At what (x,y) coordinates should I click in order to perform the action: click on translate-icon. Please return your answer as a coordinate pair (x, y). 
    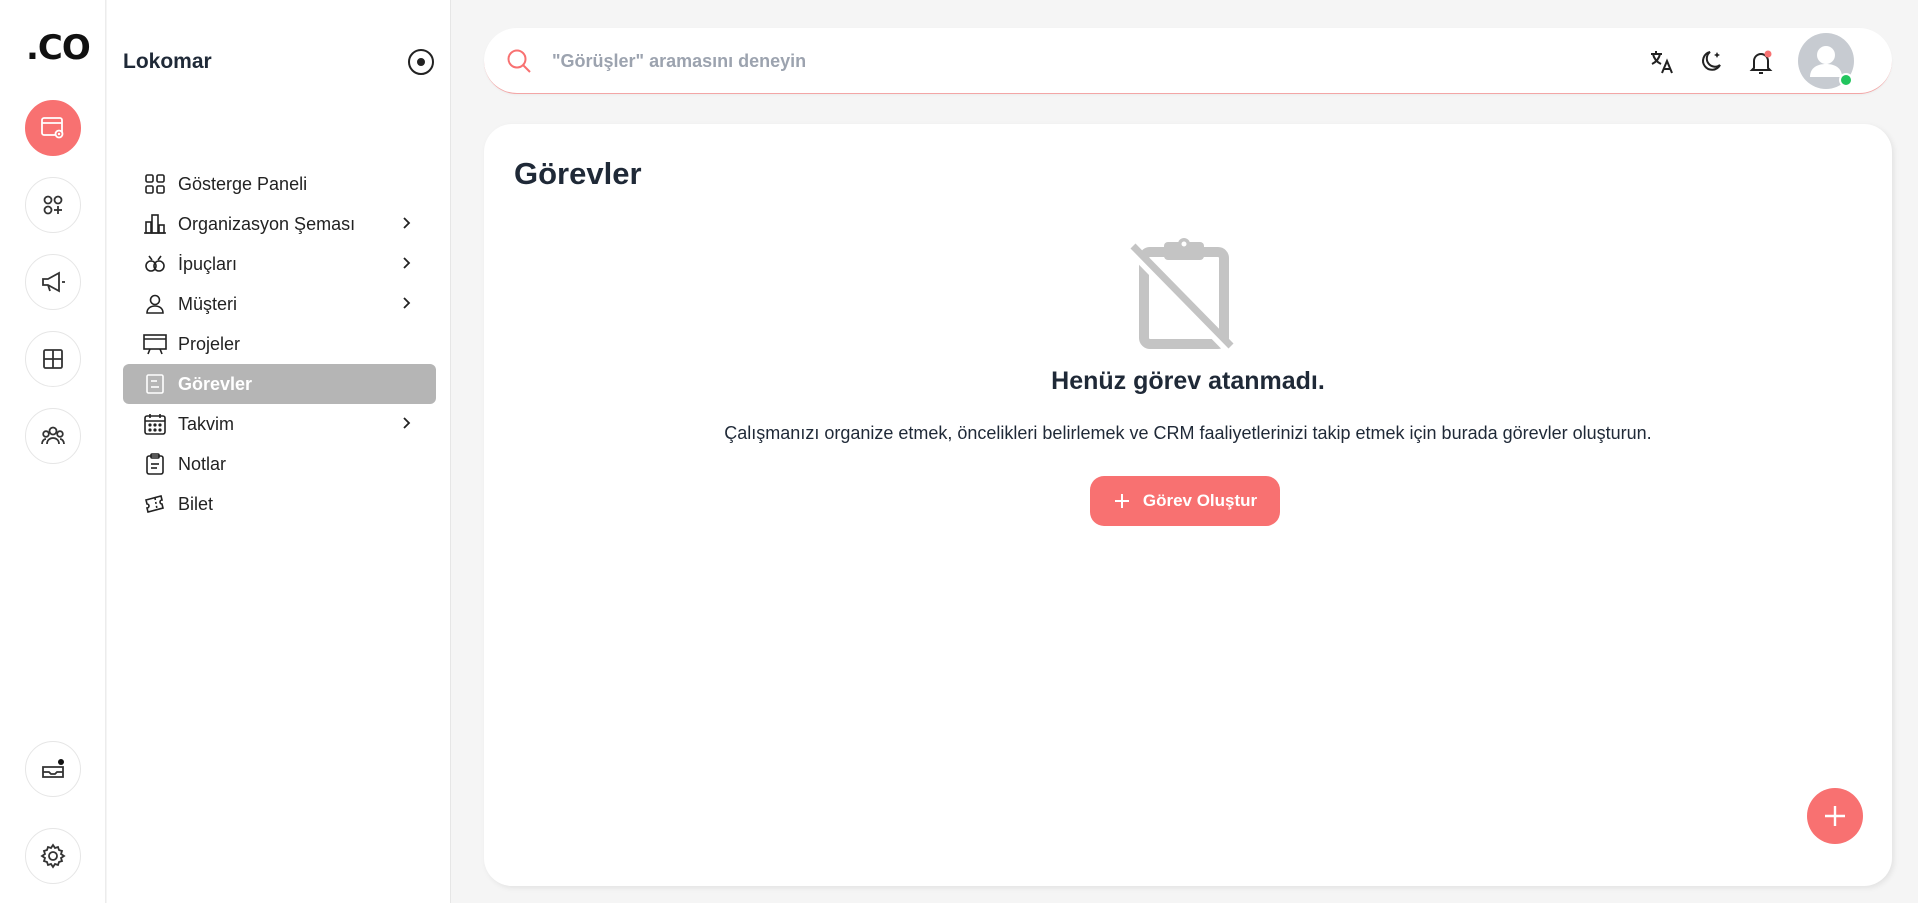
    Looking at the image, I should click on (1662, 62).